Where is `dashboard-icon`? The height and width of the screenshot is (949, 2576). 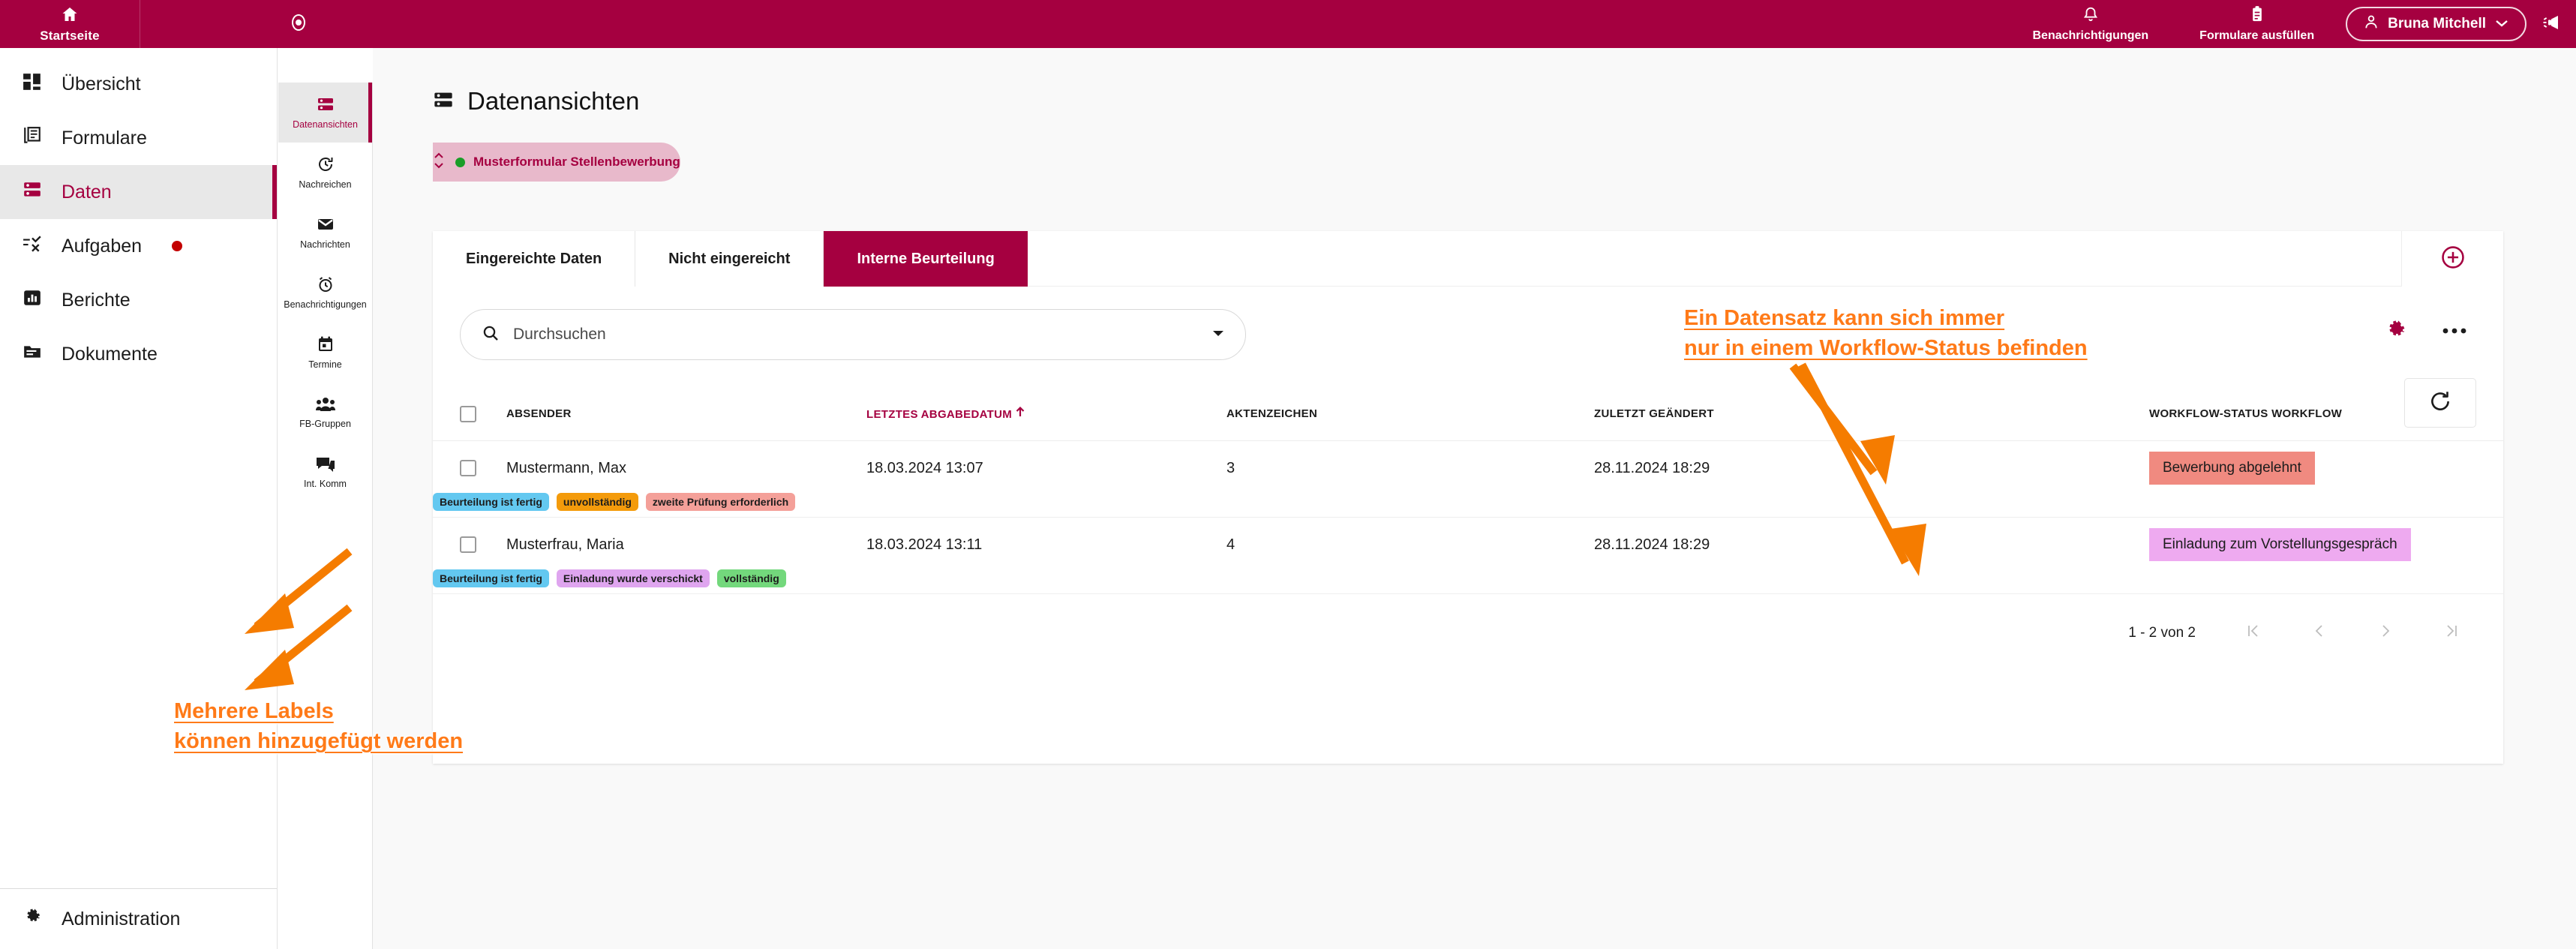 dashboard-icon is located at coordinates (32, 84).